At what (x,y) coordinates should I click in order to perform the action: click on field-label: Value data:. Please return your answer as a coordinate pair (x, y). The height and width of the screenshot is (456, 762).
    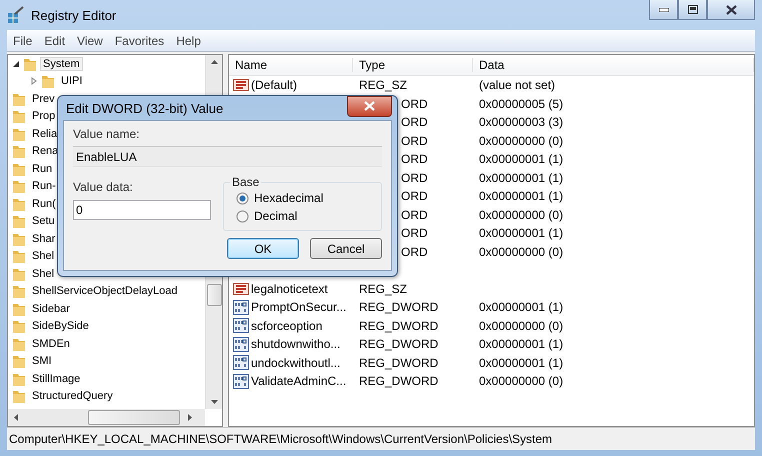
    Looking at the image, I should click on (103, 187).